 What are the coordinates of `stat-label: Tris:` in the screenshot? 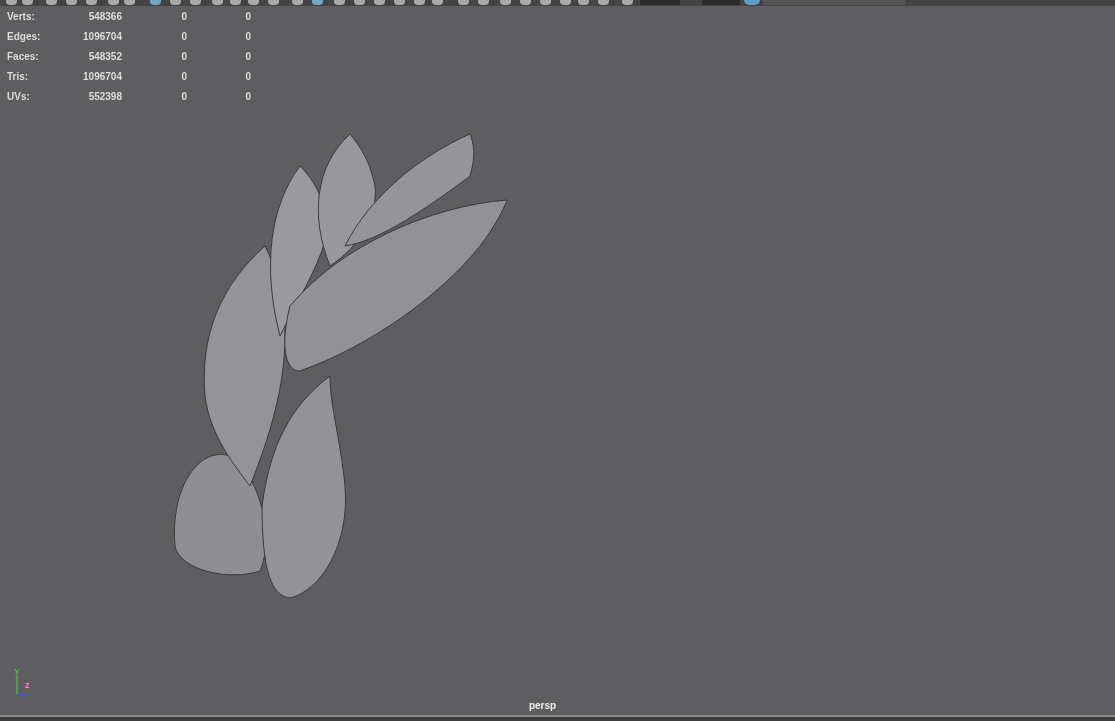 It's located at (18, 76).